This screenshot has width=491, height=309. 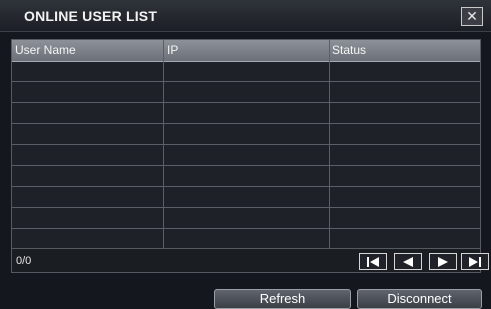 What do you see at coordinates (245, 16) in the screenshot?
I see `title-bar: ONLINE USER LIST ✕` at bounding box center [245, 16].